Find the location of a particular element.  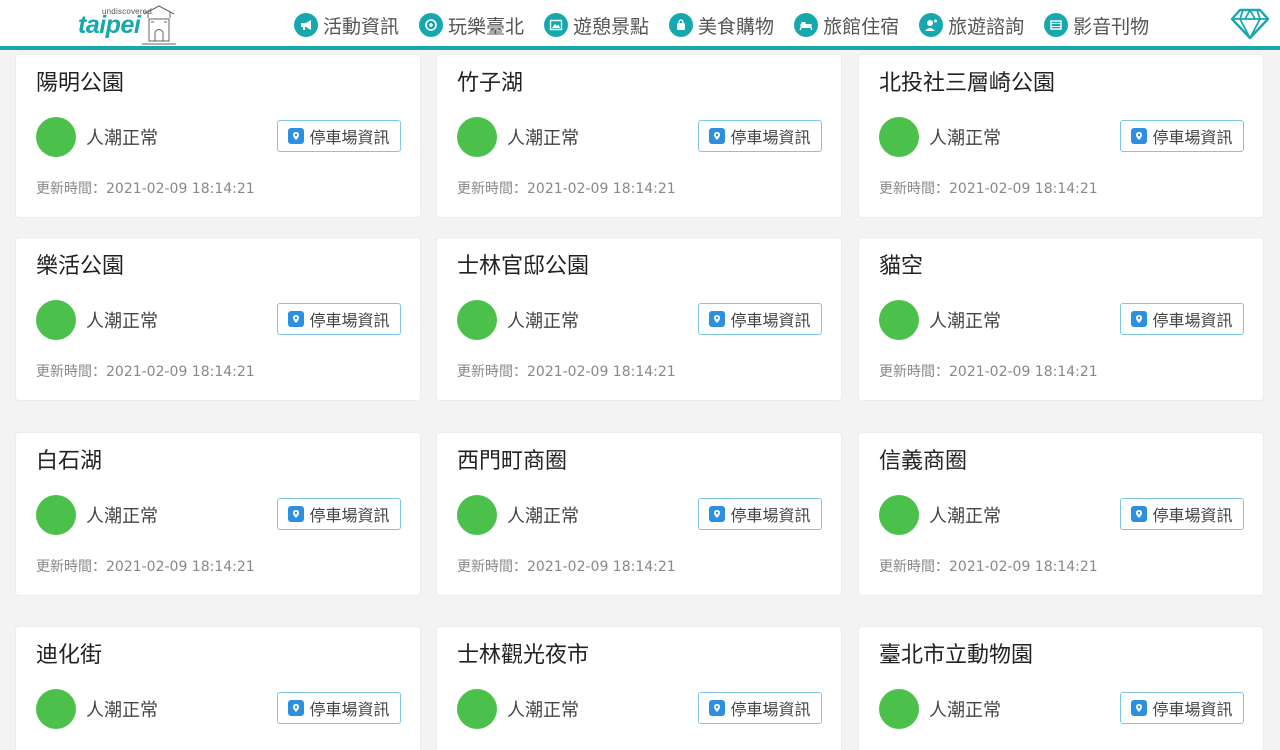

nav-attractions-label: 遊憩景點 is located at coordinates (611, 26).